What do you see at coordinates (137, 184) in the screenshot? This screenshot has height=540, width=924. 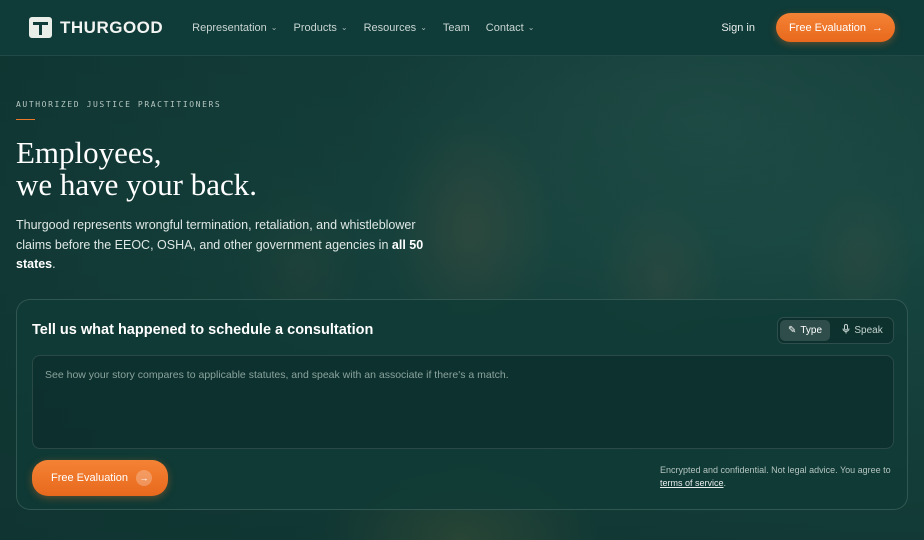 I see `headline-line-2: we have your back.` at bounding box center [137, 184].